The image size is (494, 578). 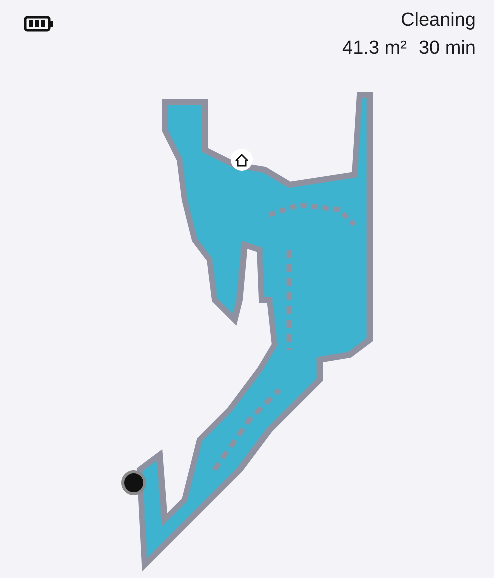 I want to click on cleaning-status: Cleaning, so click(x=438, y=21).